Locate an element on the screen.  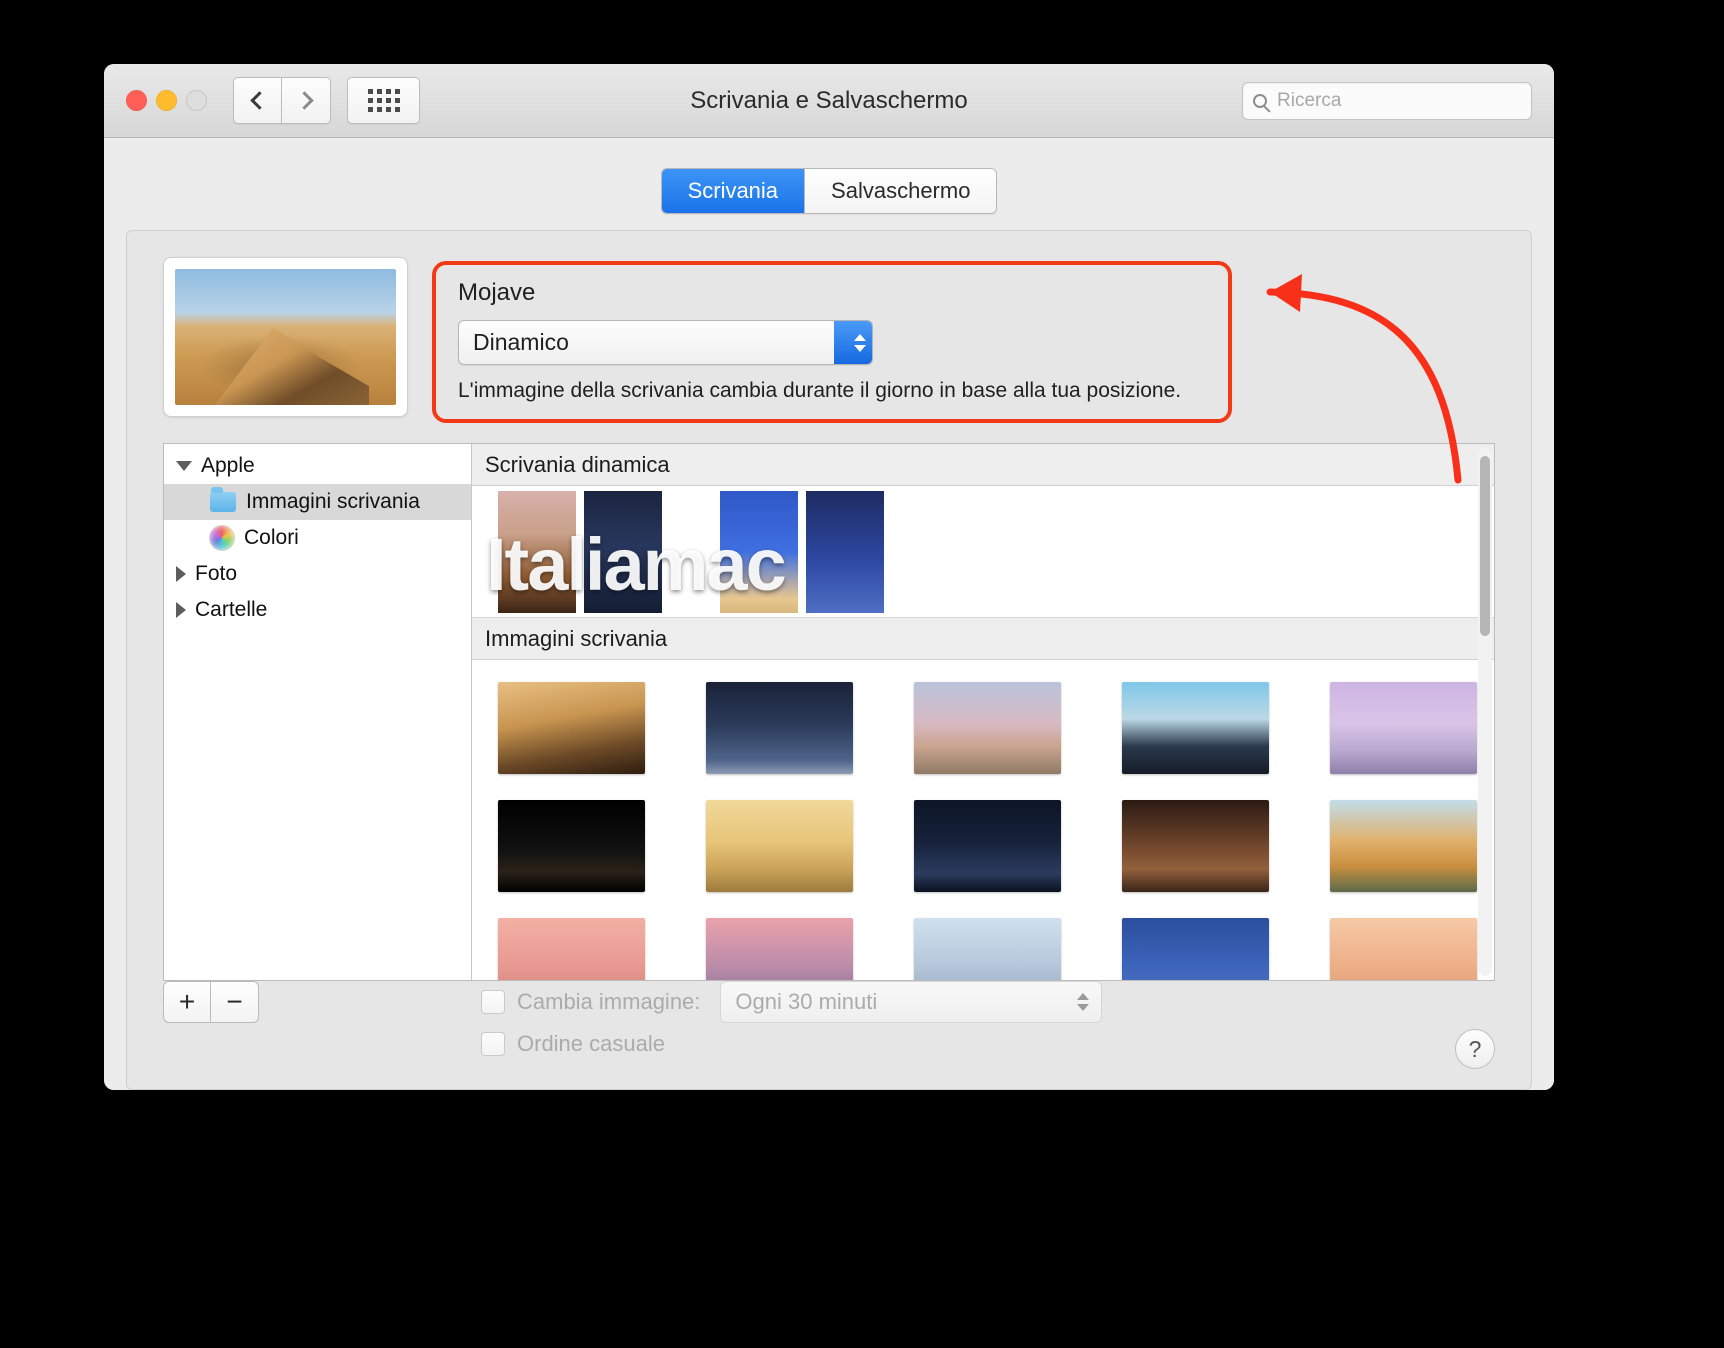
sidebar-item-label: Apple is located at coordinates (228, 465).